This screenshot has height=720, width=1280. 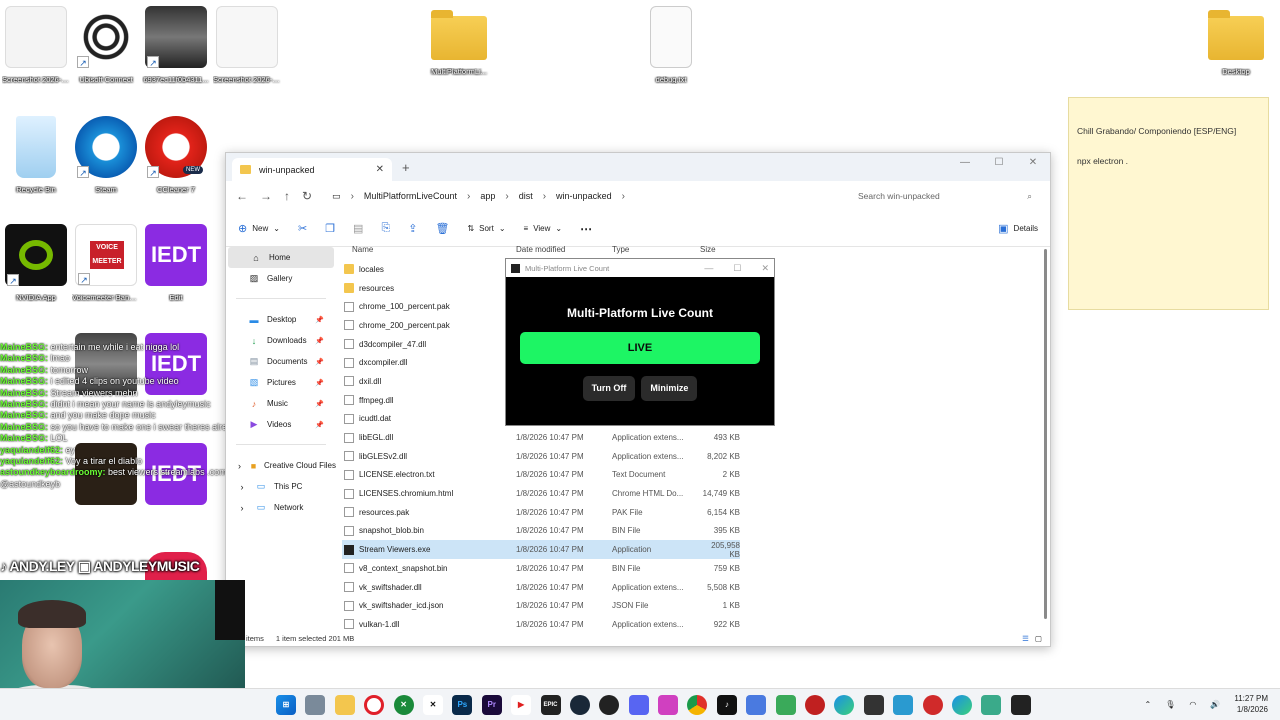 I want to click on breadcrumb-item: dist, so click(x=526, y=196).